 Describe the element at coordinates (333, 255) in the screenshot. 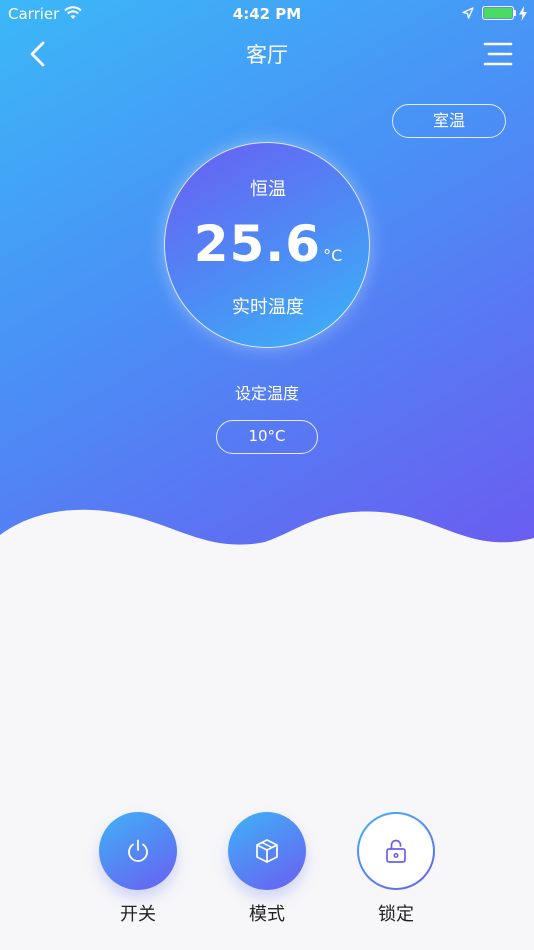

I see `temperature-unit: °C` at that location.